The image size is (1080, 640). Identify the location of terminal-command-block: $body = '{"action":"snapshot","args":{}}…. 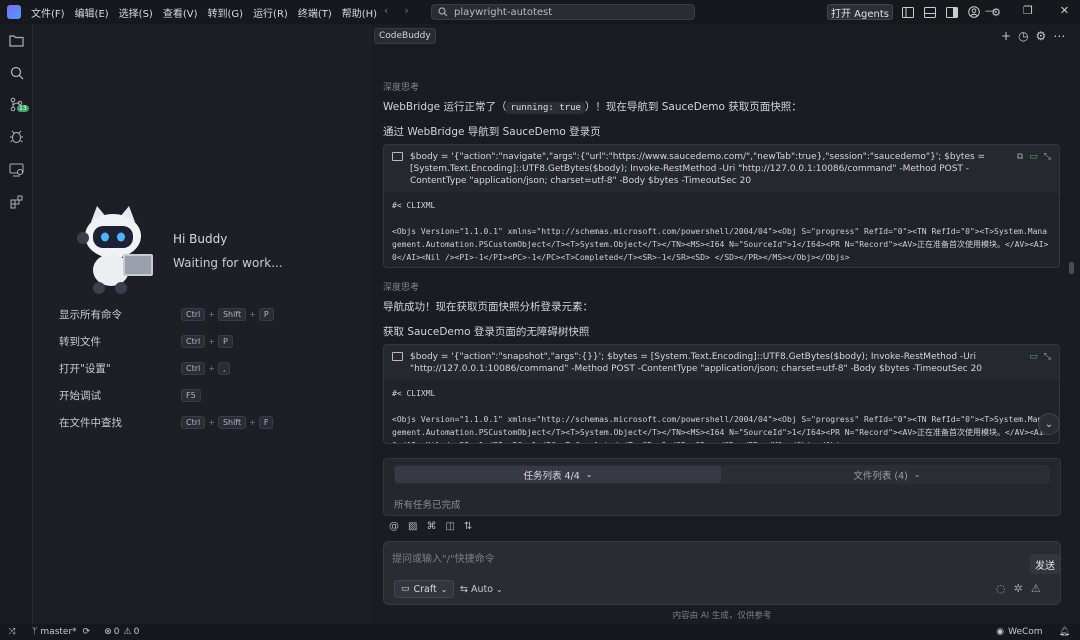
(721, 394).